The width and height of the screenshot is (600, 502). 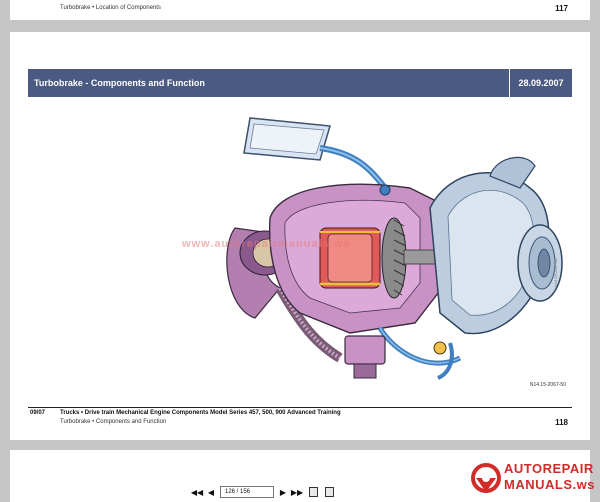 What do you see at coordinates (197, 492) in the screenshot?
I see `first-page-button: ◀◀` at bounding box center [197, 492].